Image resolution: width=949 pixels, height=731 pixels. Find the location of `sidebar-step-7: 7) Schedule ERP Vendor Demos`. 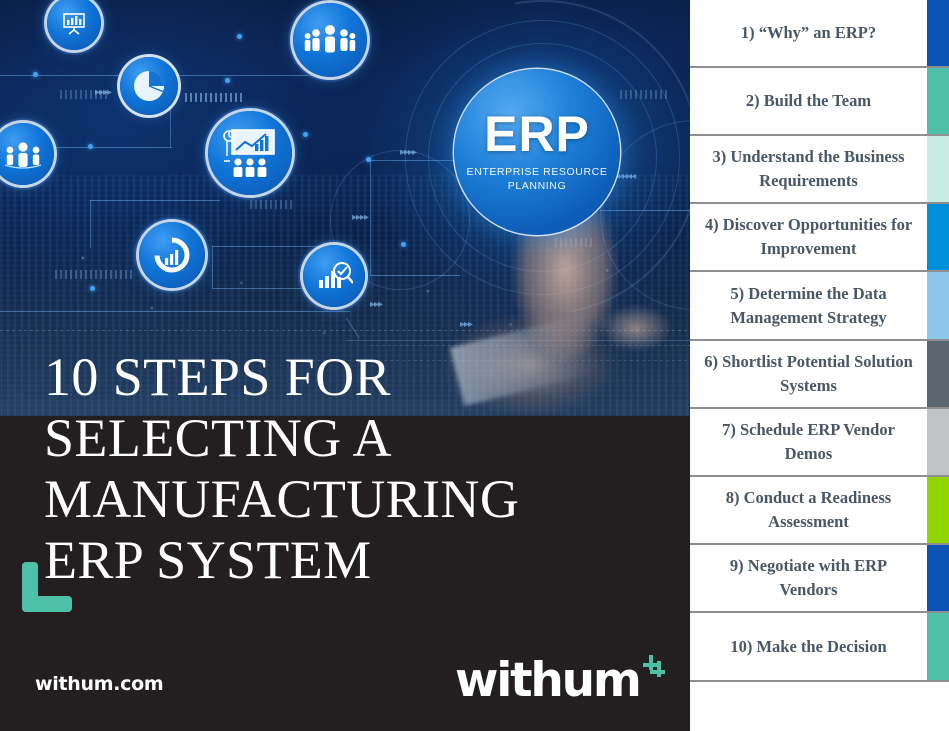

sidebar-step-7: 7) Schedule ERP Vendor Demos is located at coordinates (819, 443).